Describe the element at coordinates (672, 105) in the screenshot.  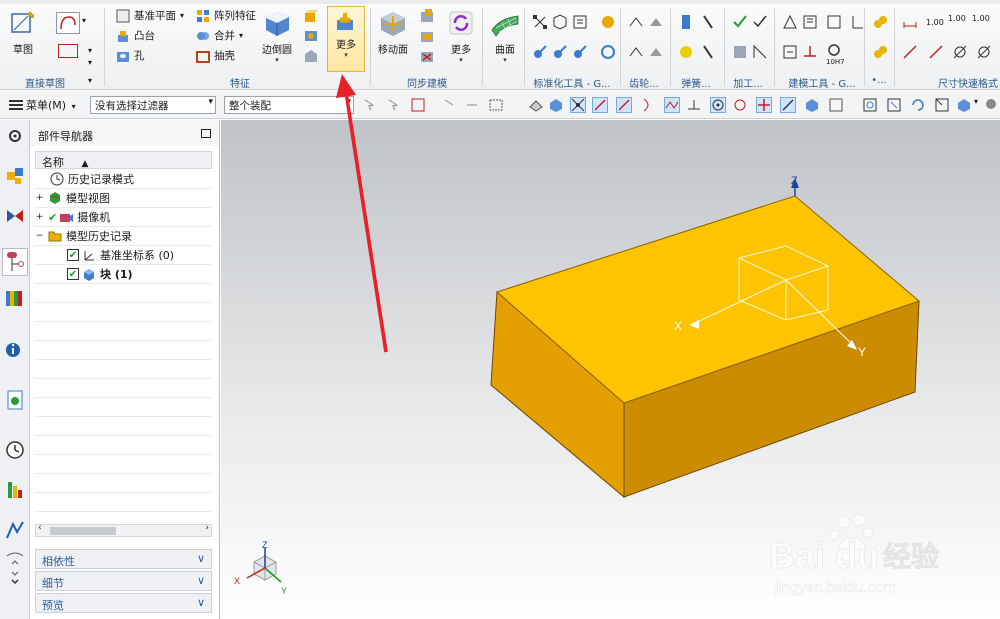
I see `snap-intersection-icon` at that location.